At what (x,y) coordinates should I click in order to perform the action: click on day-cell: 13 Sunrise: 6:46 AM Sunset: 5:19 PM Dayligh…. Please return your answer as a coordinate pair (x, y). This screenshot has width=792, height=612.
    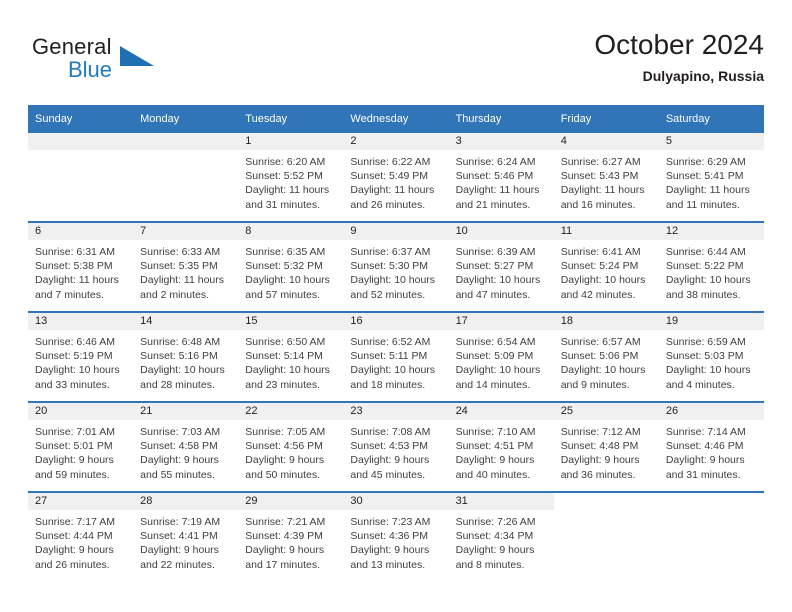
    Looking at the image, I should click on (81, 356).